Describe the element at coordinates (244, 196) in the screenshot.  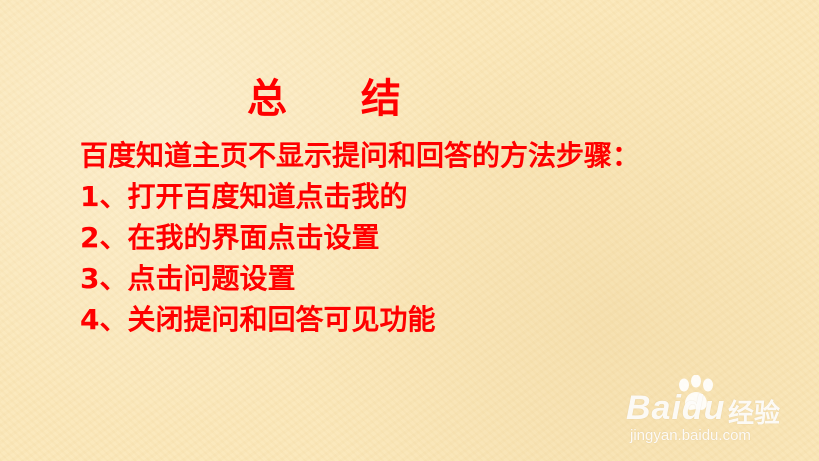
I see `summary-step-1: 1、打开百度知道点击我的` at that location.